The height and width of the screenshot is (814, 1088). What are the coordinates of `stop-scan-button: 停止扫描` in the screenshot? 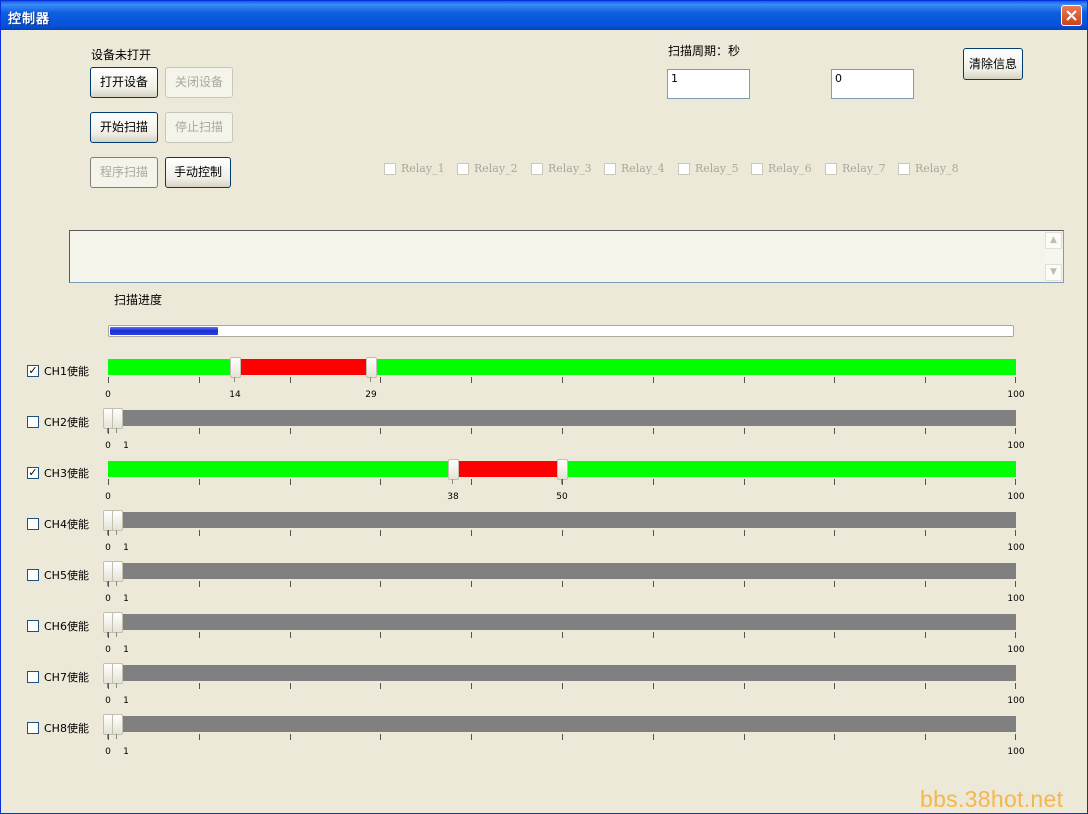 It's located at (199, 127).